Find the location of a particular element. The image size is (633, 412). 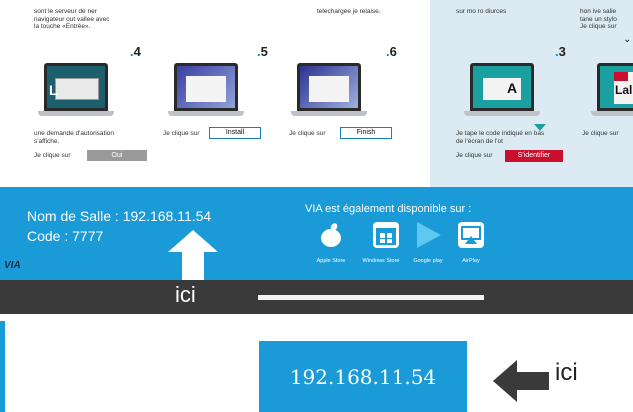

laptop-step-next: Lal is located at coordinates (612, 90).